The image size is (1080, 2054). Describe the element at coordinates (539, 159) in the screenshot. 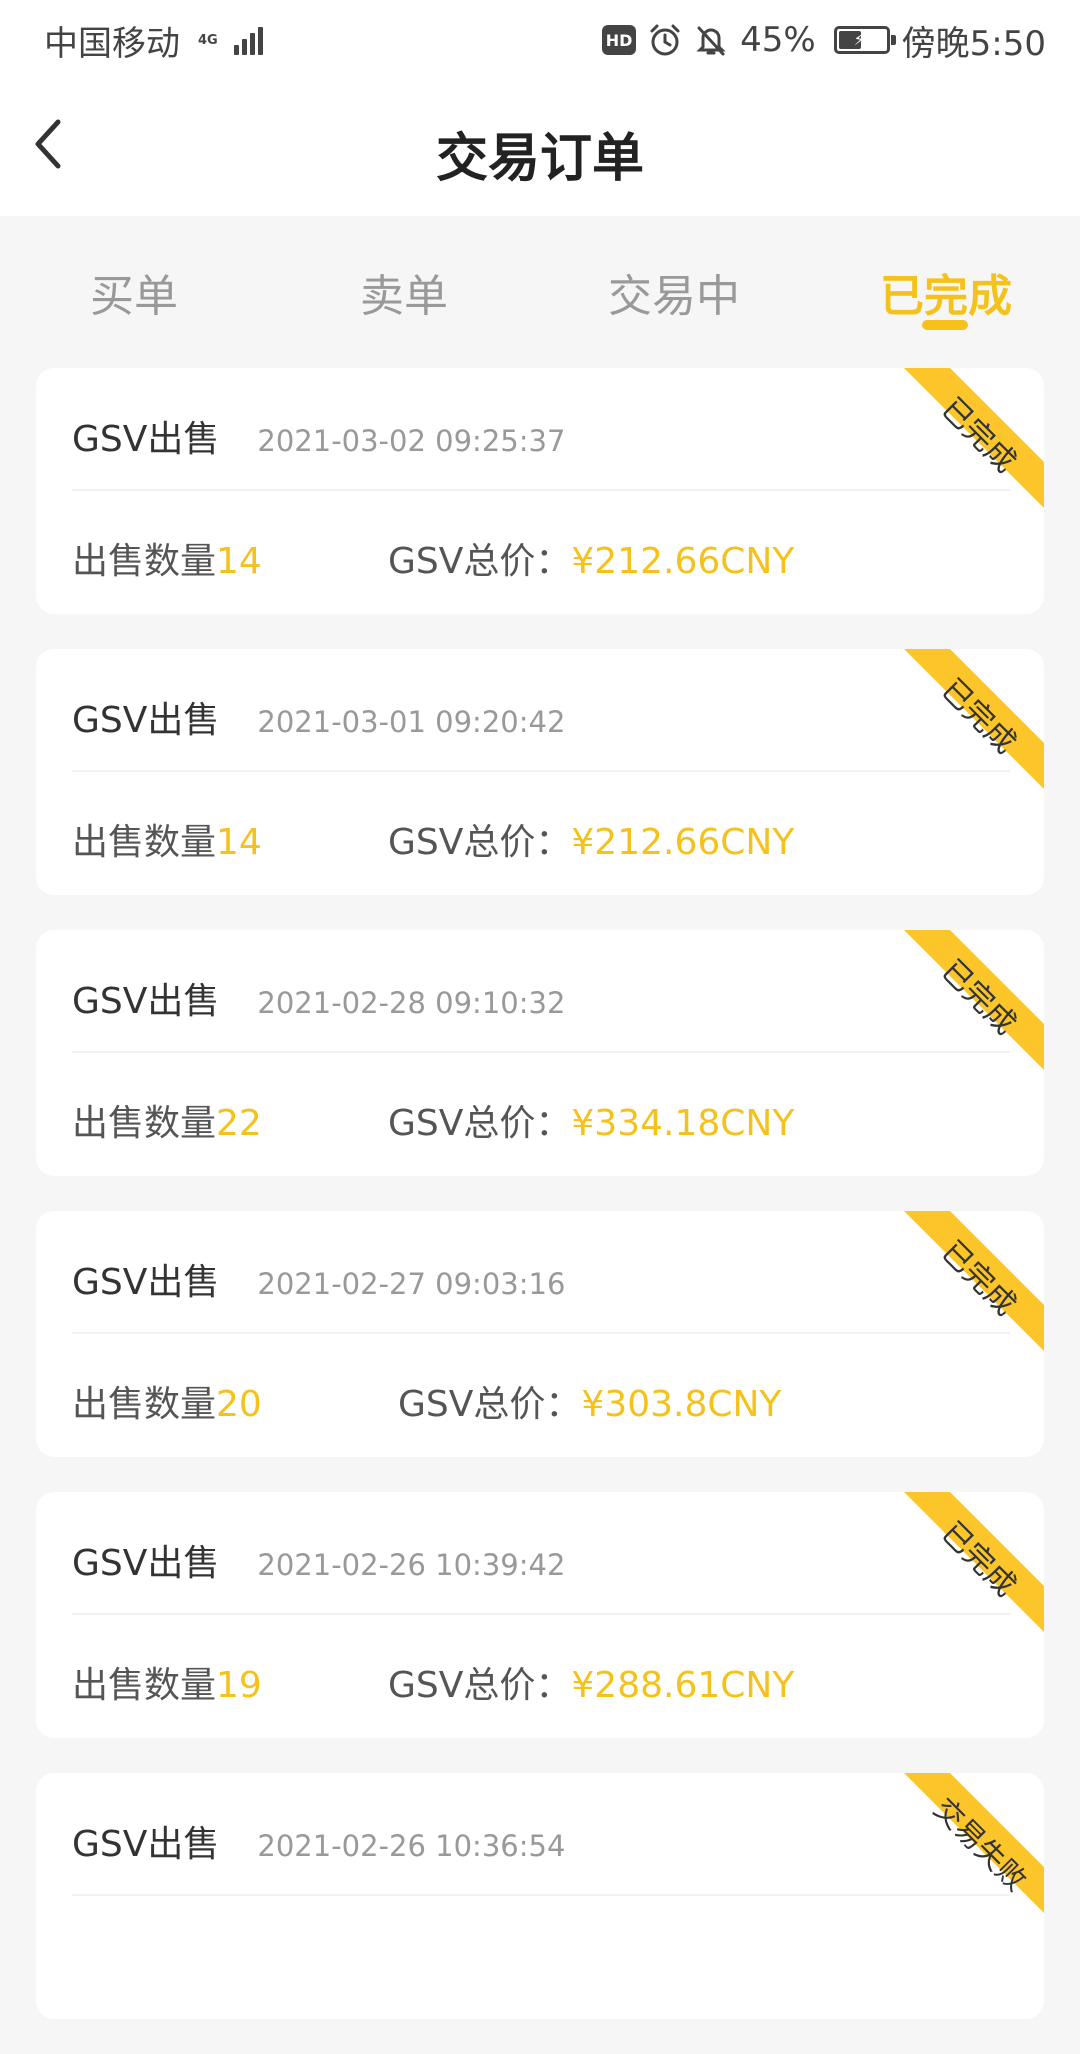

I see `page-title: 交易订单` at that location.